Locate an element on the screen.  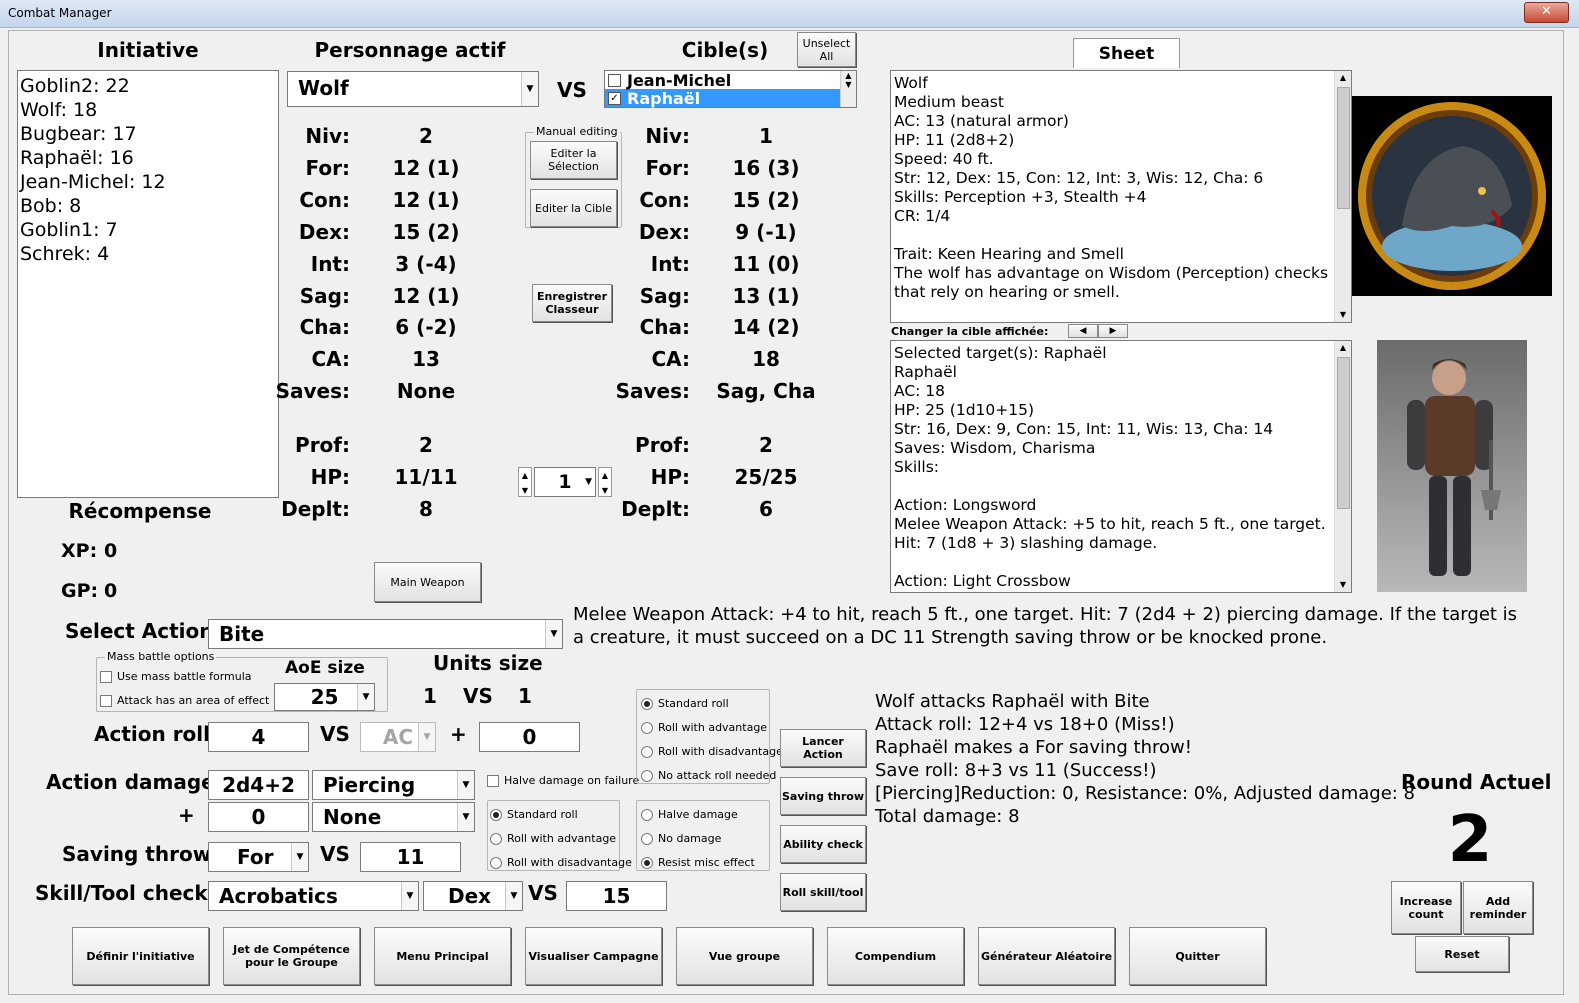
main-weapon-button: Main Weapon is located at coordinates (427, 582).